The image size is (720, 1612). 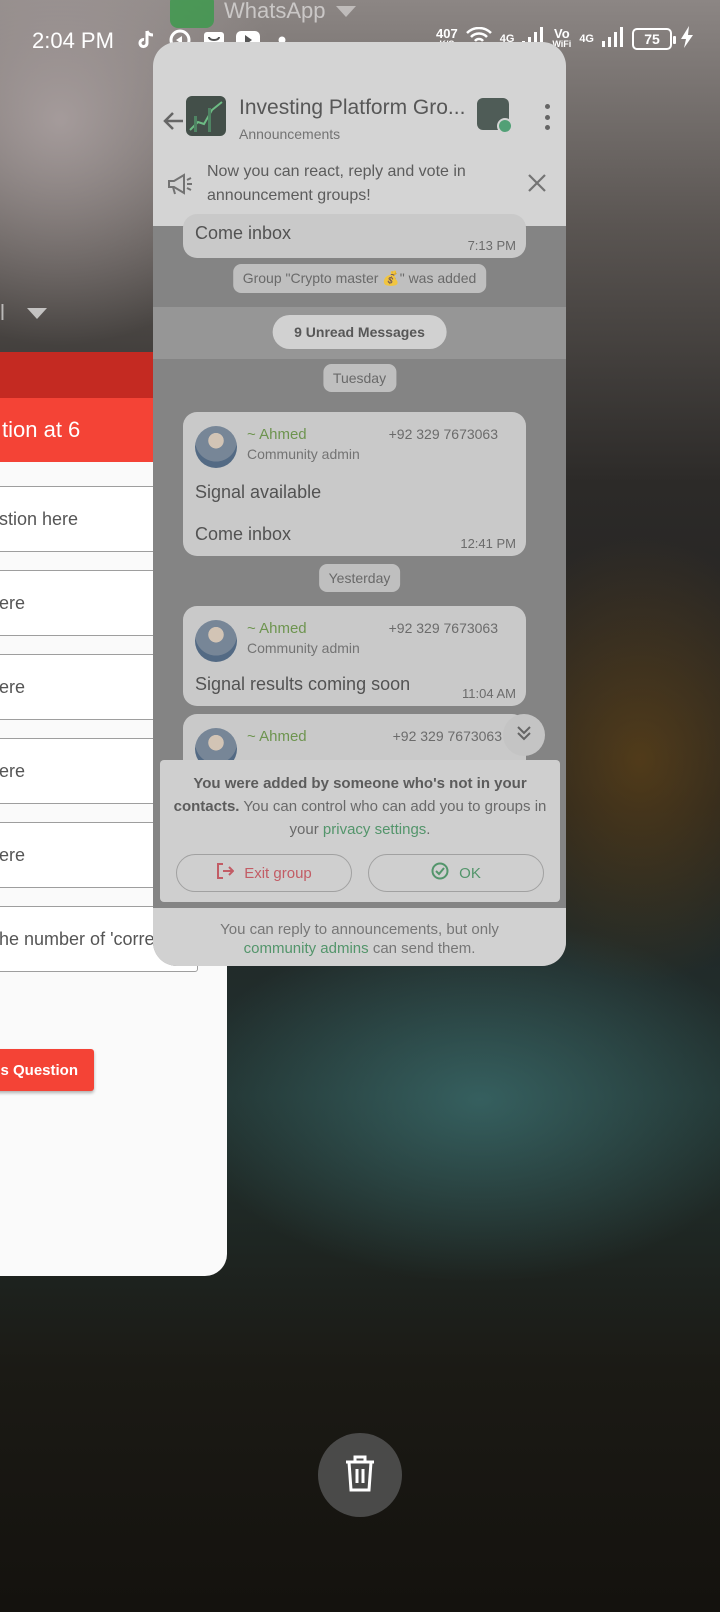 What do you see at coordinates (359, 378) in the screenshot?
I see `date-separator: Tuesday` at bounding box center [359, 378].